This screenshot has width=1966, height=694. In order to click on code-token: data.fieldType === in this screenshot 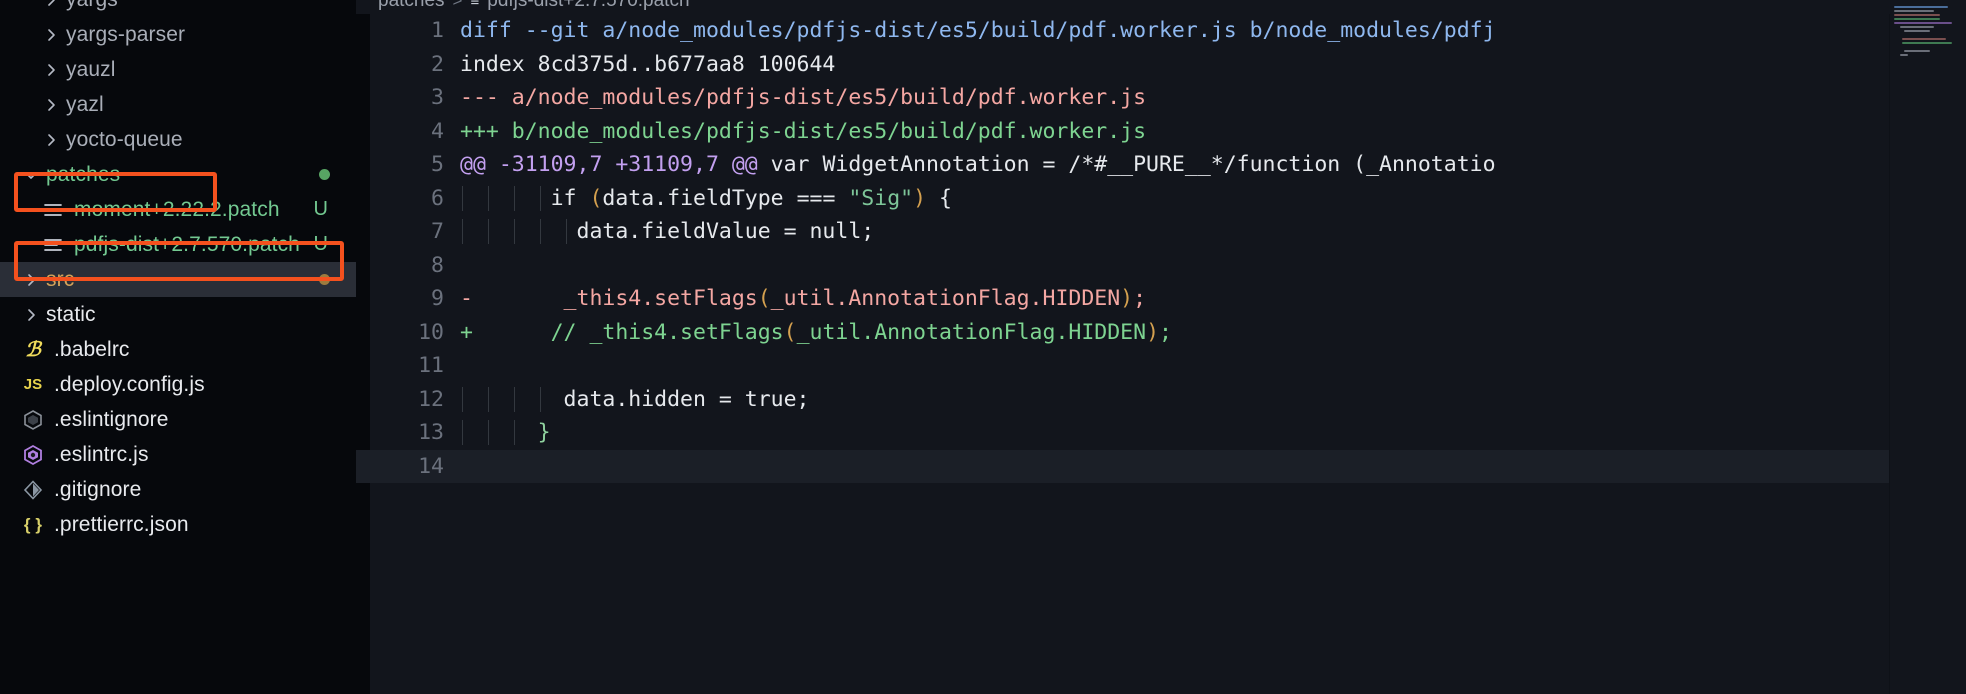, I will do `click(725, 198)`.